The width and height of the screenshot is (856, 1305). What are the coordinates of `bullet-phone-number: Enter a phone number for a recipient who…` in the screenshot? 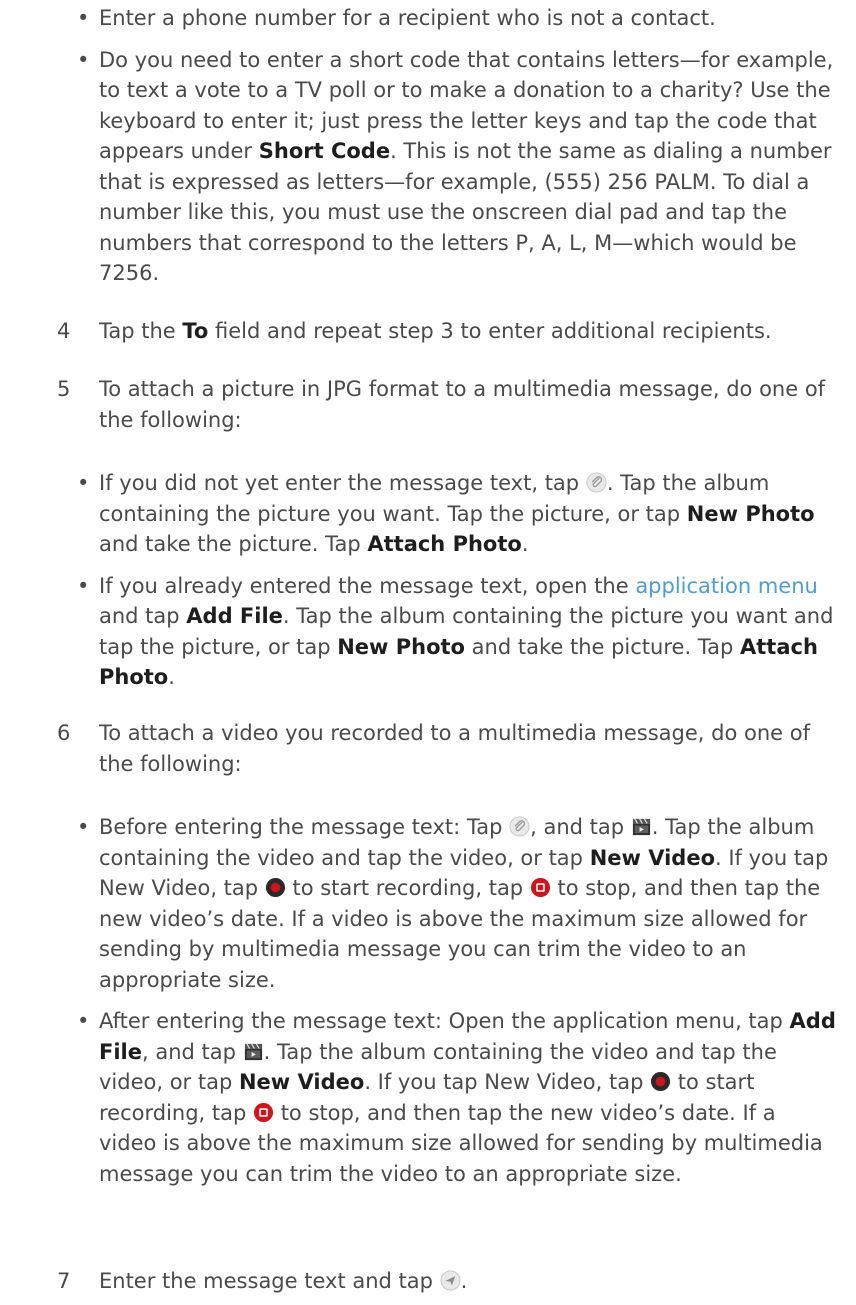 It's located at (457, 18).